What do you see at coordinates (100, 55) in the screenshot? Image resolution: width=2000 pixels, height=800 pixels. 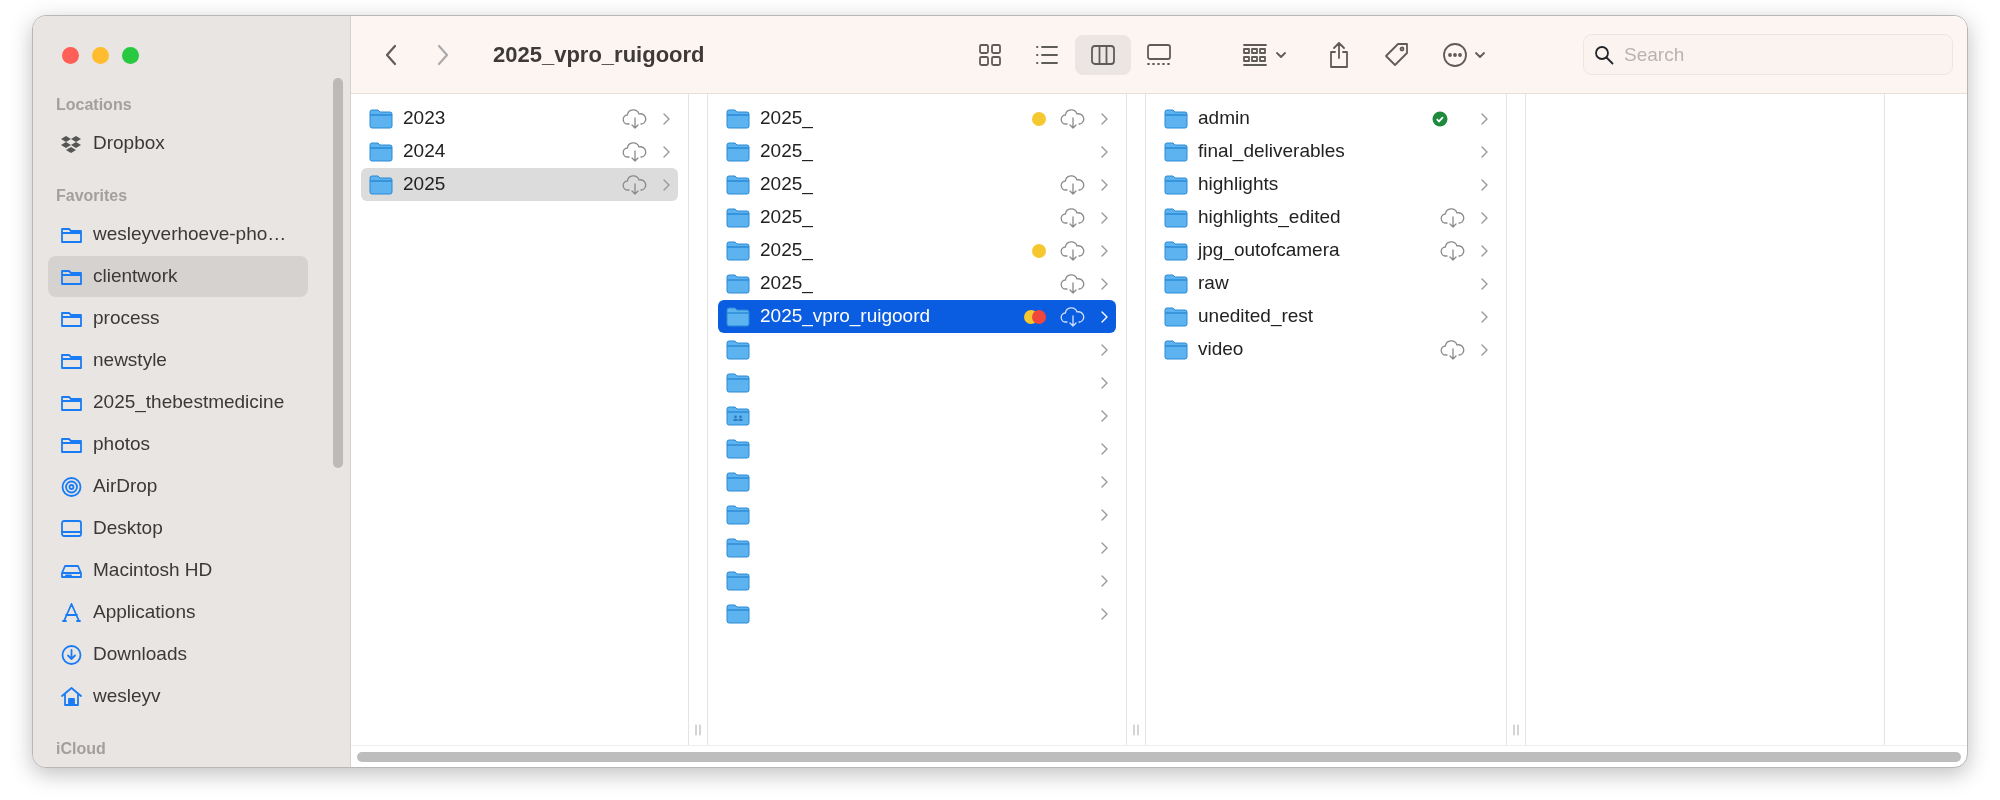 I see `minimize-button` at bounding box center [100, 55].